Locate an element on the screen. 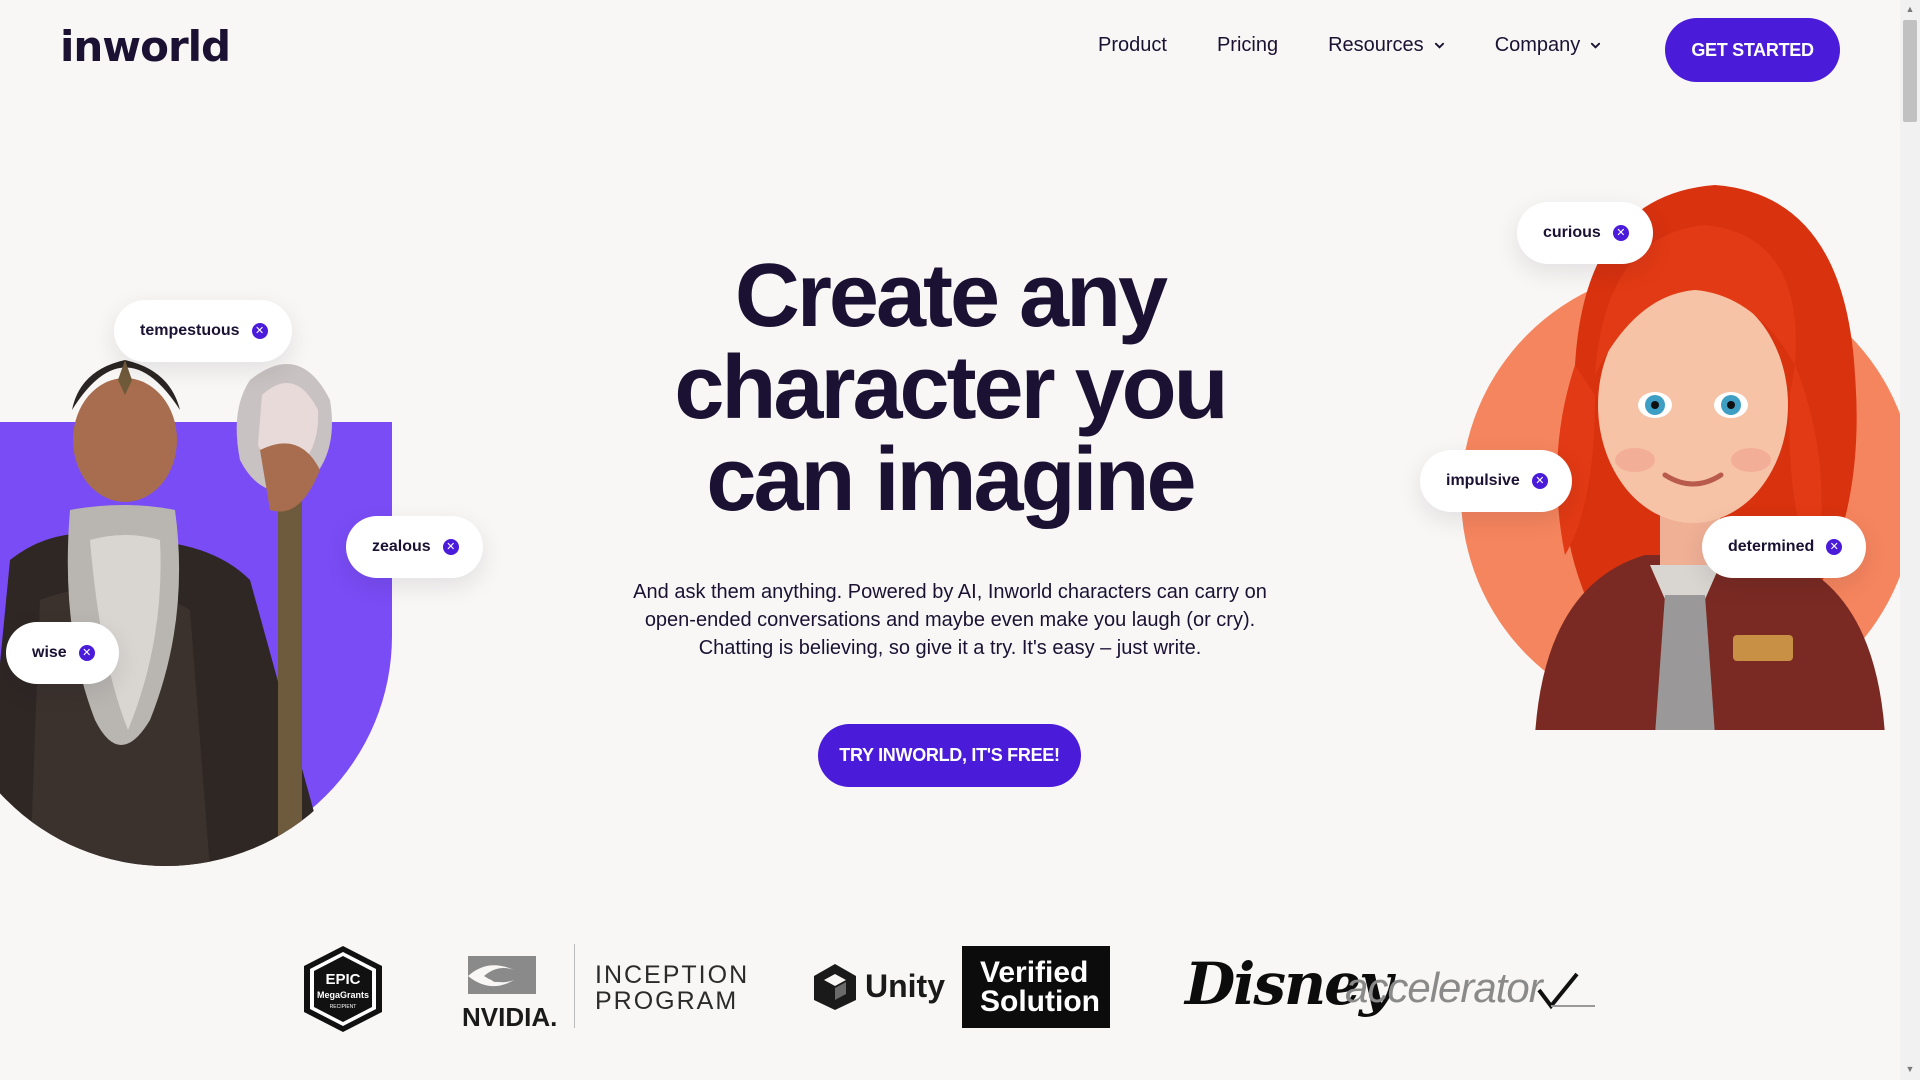 This screenshot has width=1920, height=1080. verified-solution-badge: Verified Solution is located at coordinates (1036, 987).